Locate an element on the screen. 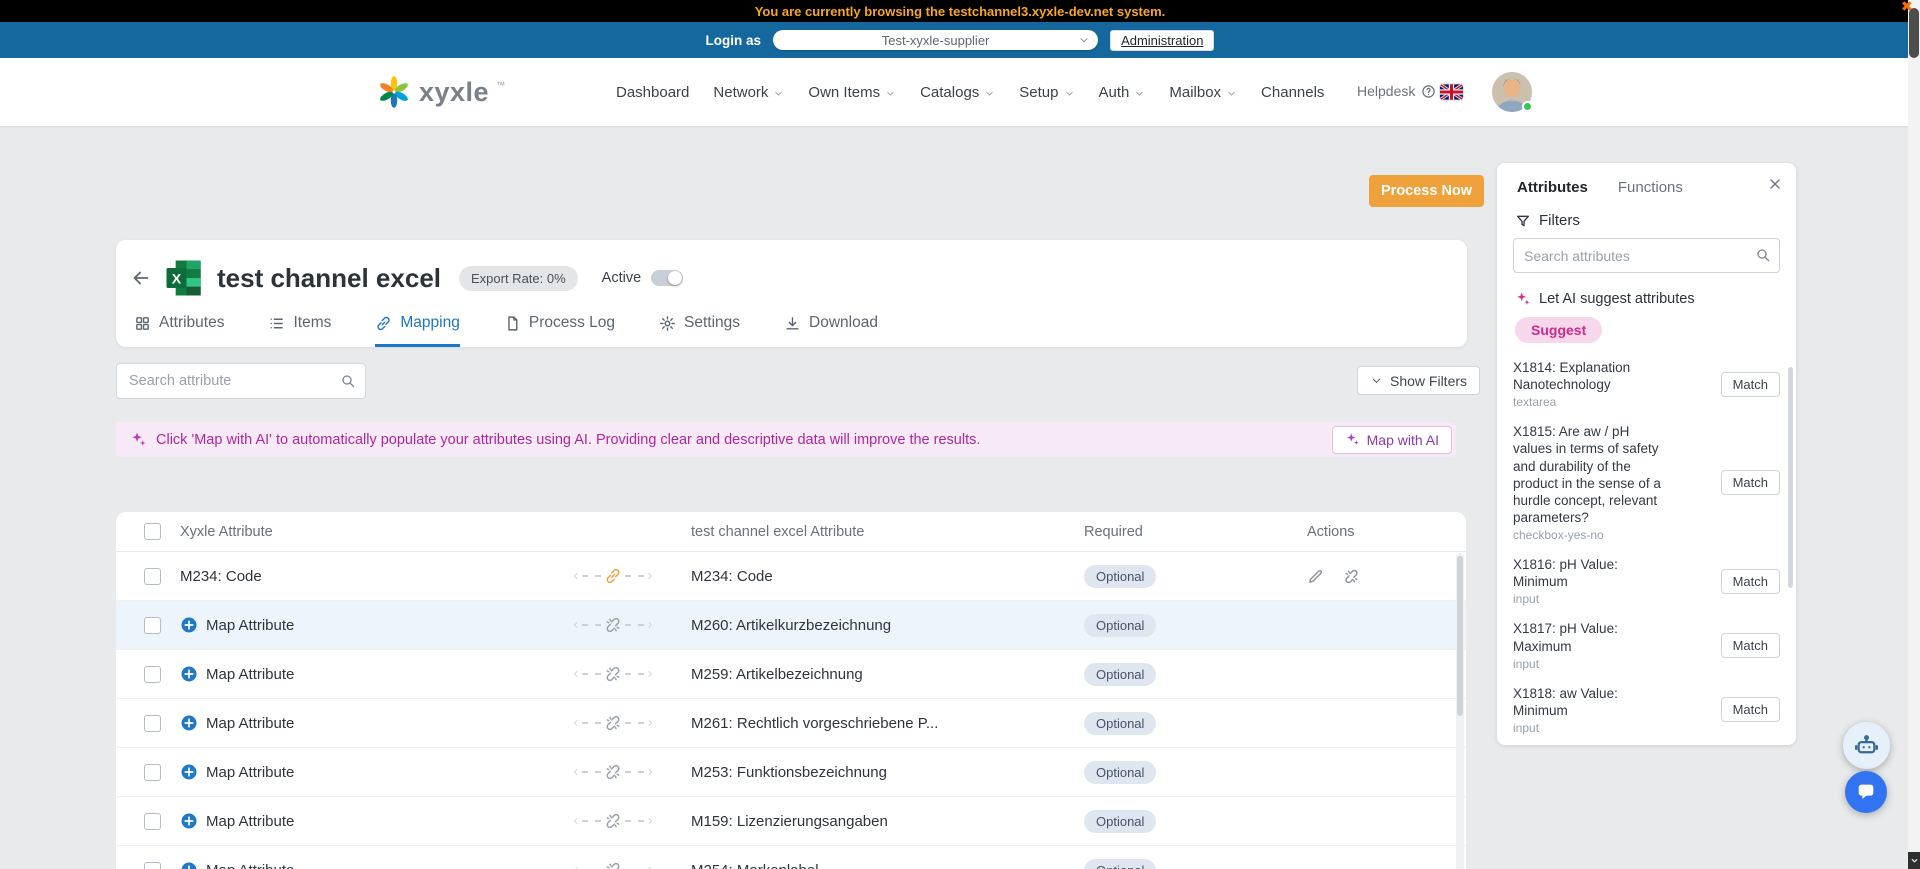  panel-scrollbar-thumb is located at coordinates (1790, 477).